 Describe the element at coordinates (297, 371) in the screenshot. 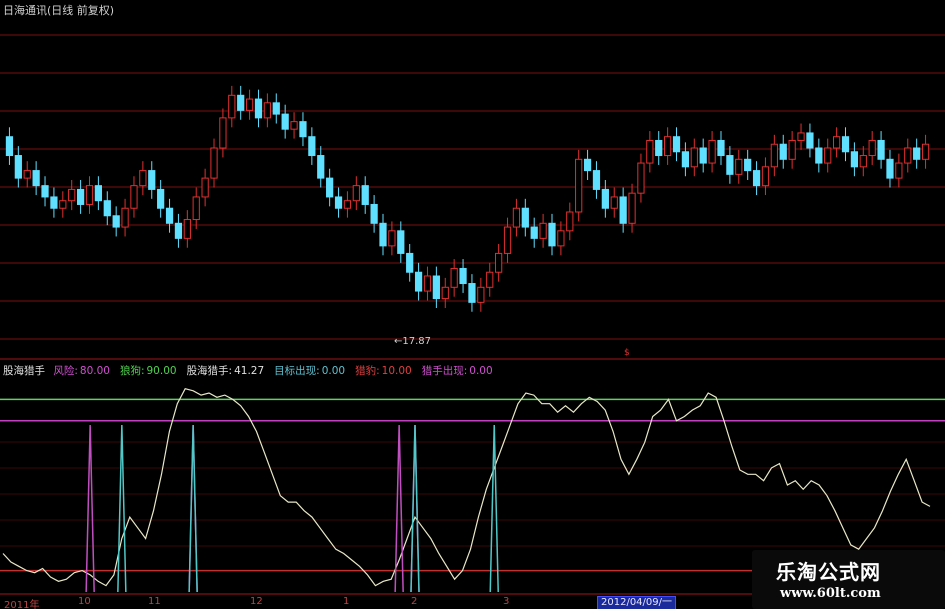

I see `legend-item-label: 目标出现:` at that location.